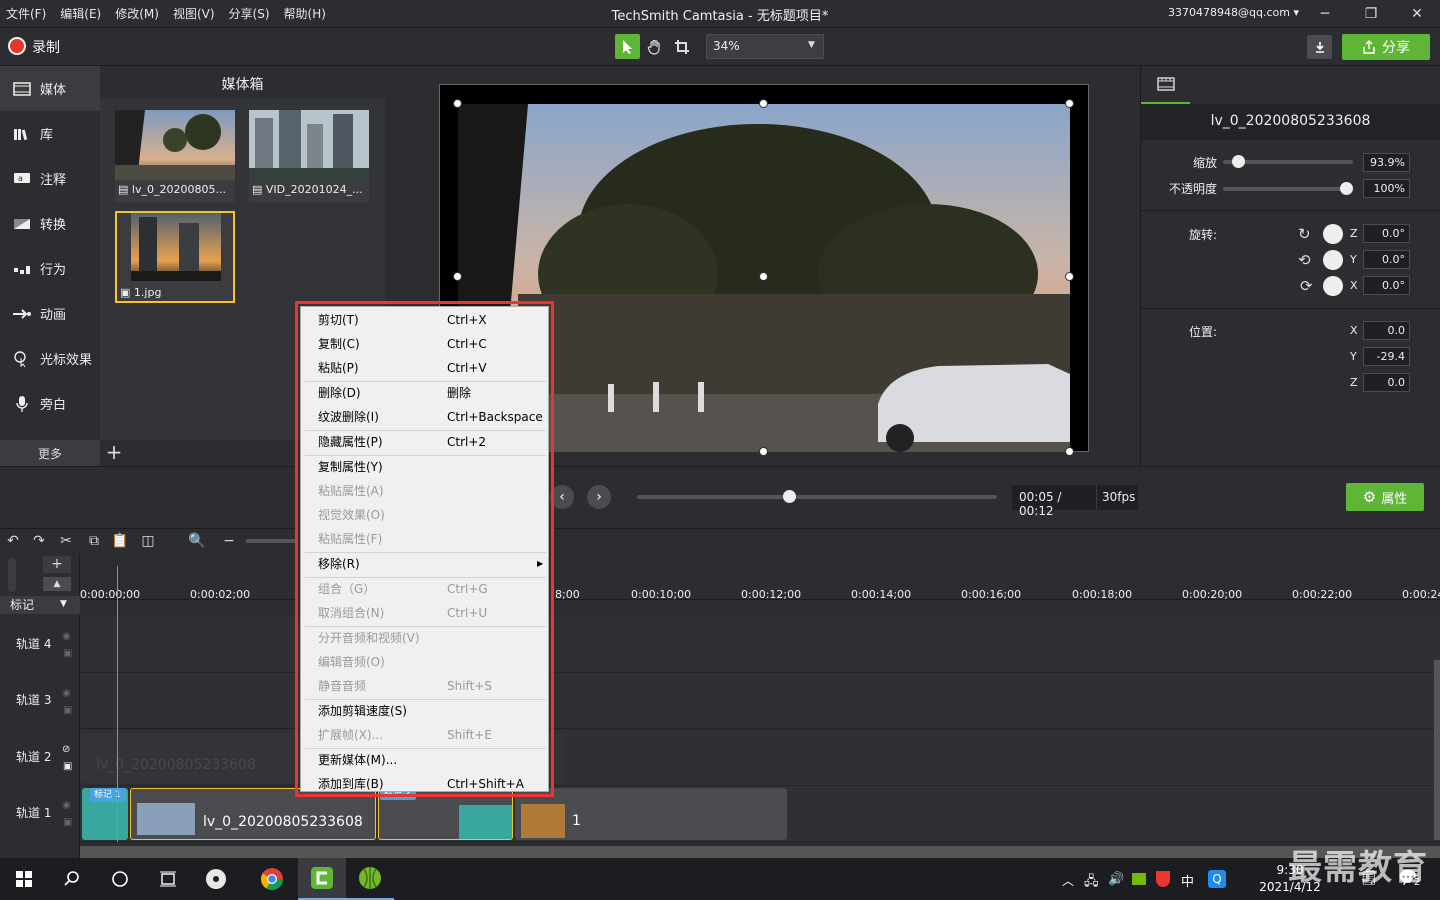  Describe the element at coordinates (1346, 188) in the screenshot. I see `opacity-slider-knob` at that location.